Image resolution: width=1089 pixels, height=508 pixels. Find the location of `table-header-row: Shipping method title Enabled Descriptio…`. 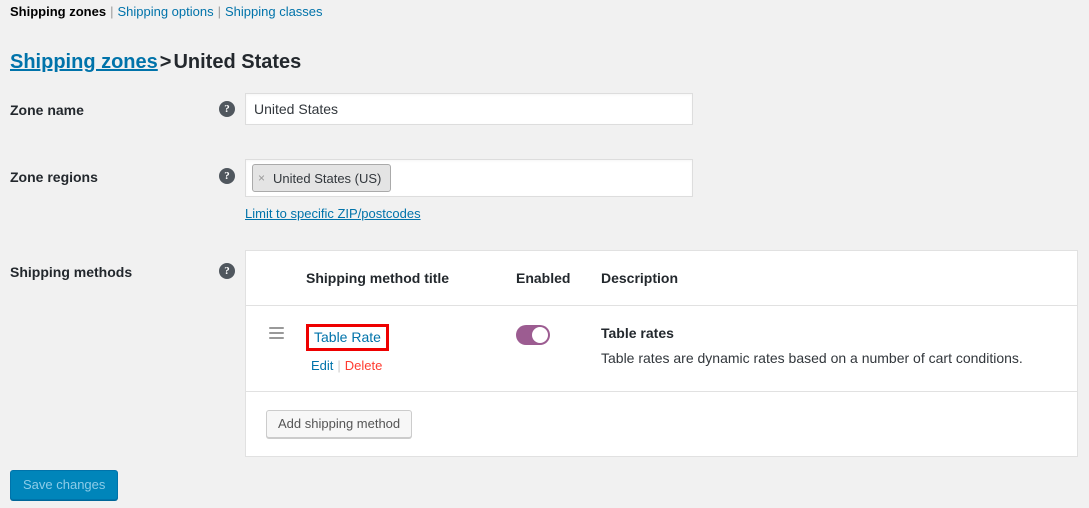

table-header-row: Shipping method title Enabled Descriptio… is located at coordinates (661, 278).